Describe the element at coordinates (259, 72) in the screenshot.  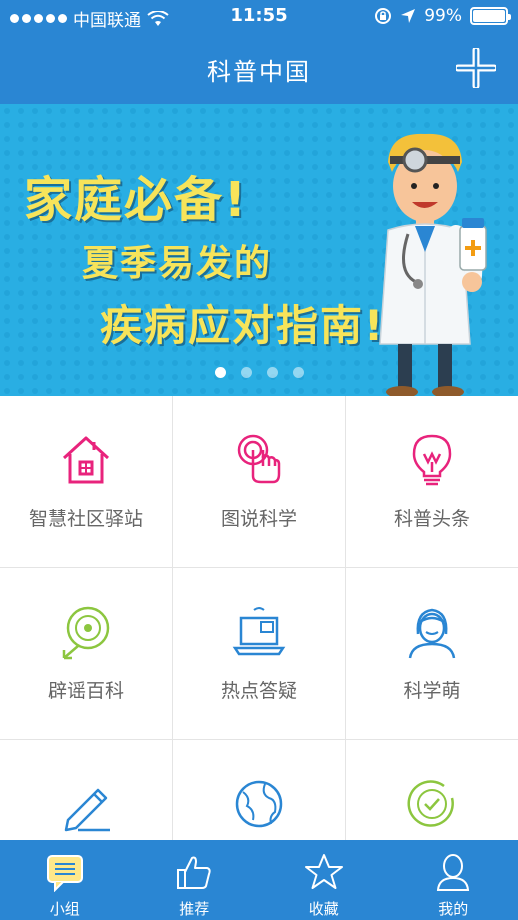
I see `page-title: 科普中国` at that location.